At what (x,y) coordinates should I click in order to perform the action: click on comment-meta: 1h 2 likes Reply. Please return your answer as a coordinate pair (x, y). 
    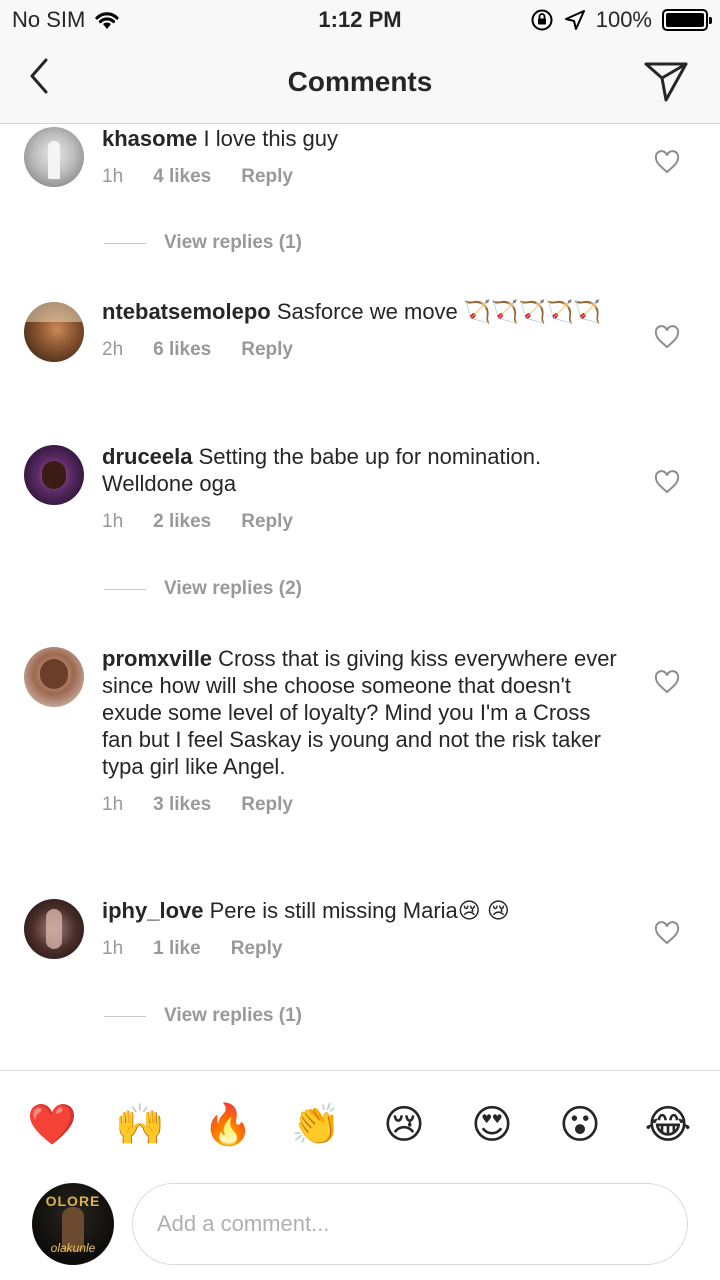
    Looking at the image, I should click on (359, 522).